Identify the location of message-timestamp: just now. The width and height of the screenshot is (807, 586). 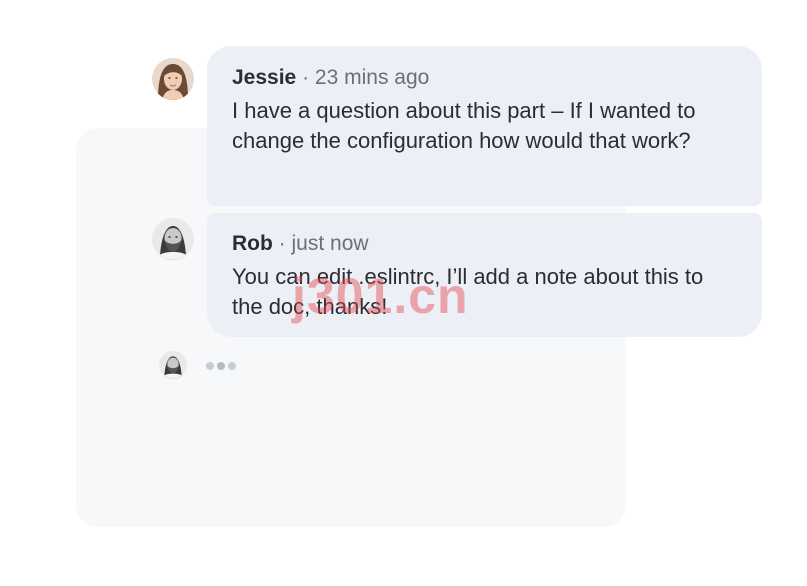
(330, 243).